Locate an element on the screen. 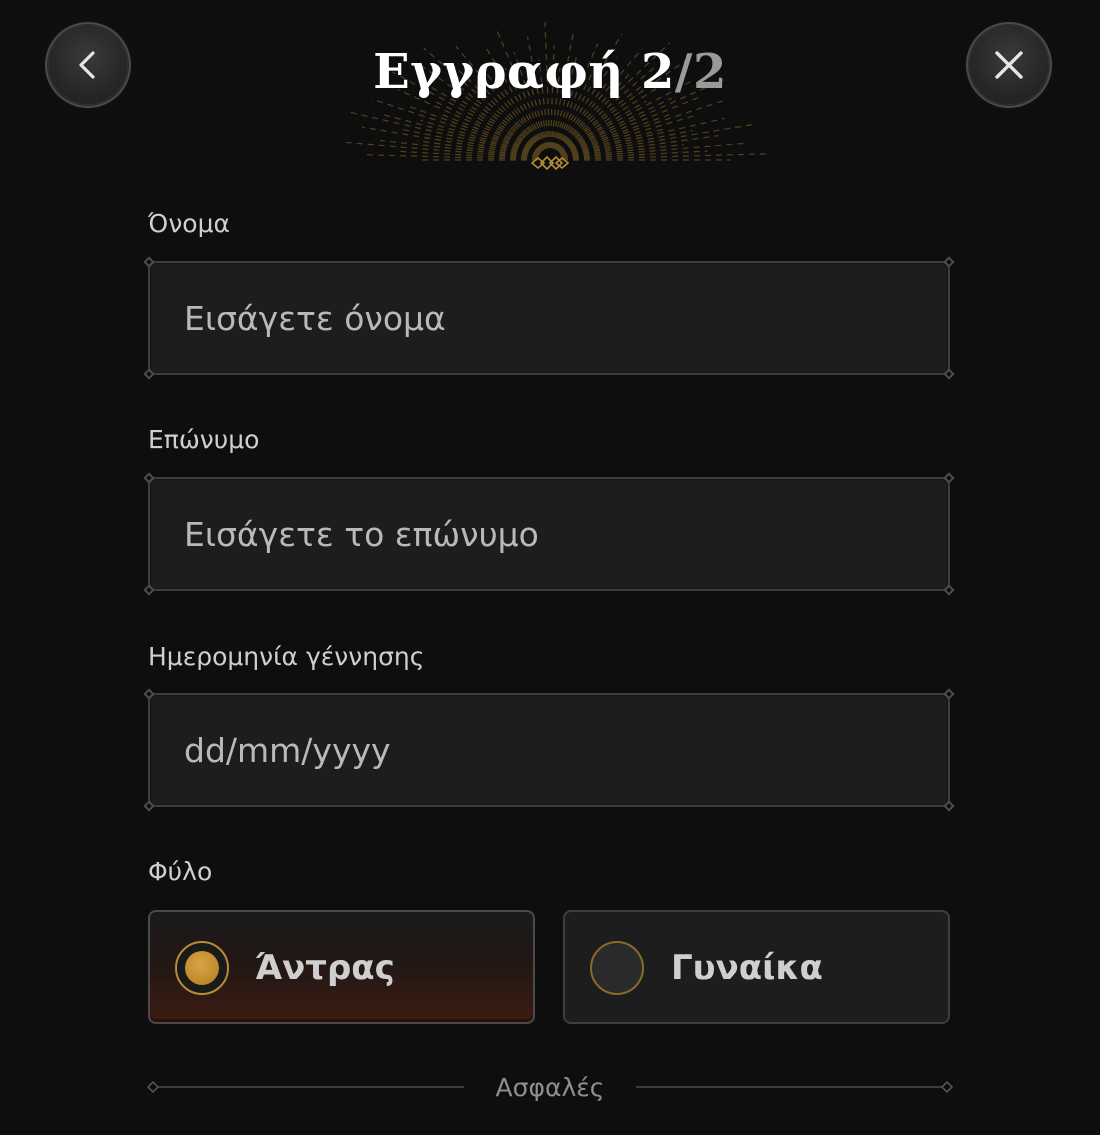 The height and width of the screenshot is (1135, 1100). gender-option-female-label: Γυναίκα is located at coordinates (747, 968).